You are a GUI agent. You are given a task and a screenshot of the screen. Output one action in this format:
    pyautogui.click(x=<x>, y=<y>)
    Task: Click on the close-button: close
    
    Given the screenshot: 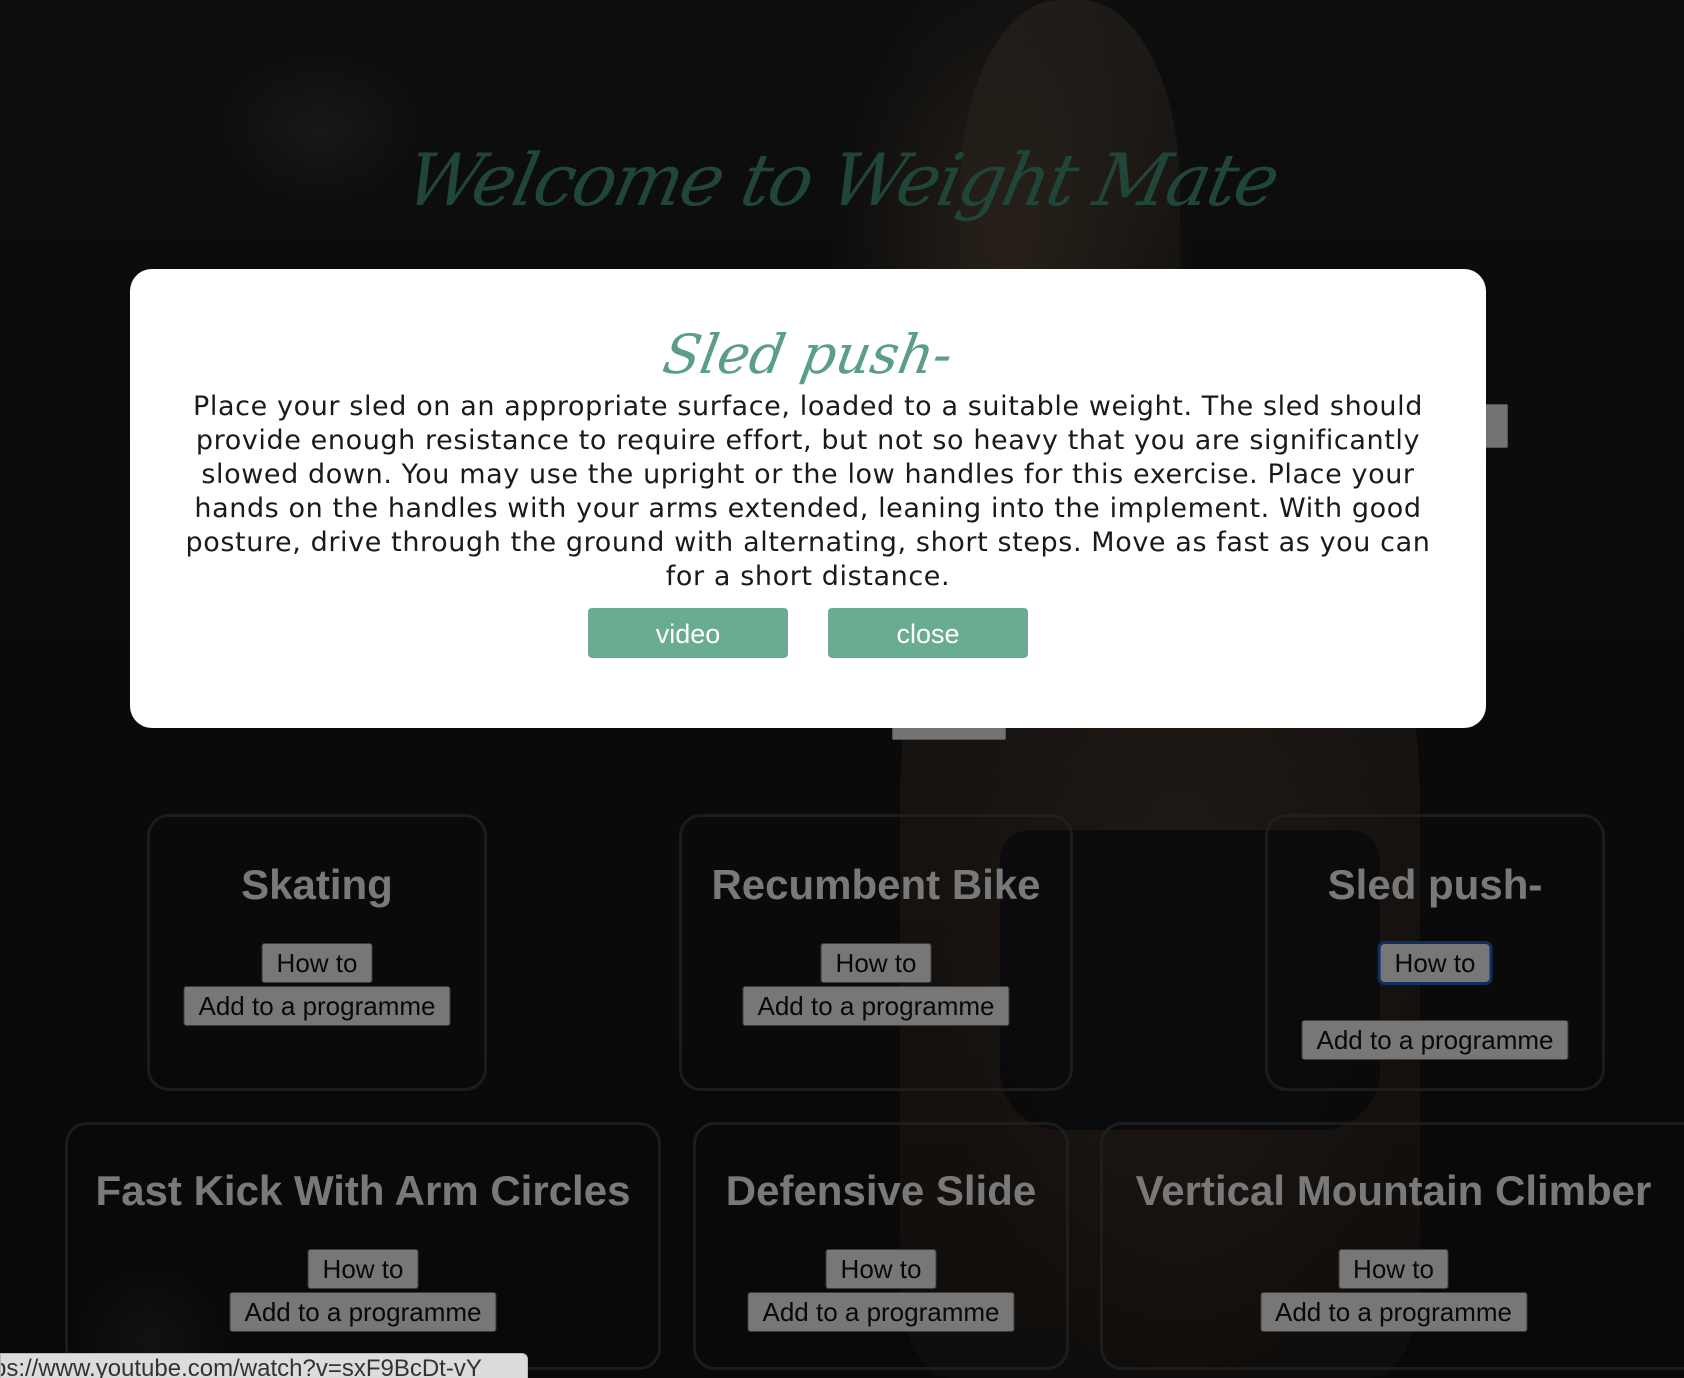 What is the action you would take?
    pyautogui.click(x=928, y=633)
    